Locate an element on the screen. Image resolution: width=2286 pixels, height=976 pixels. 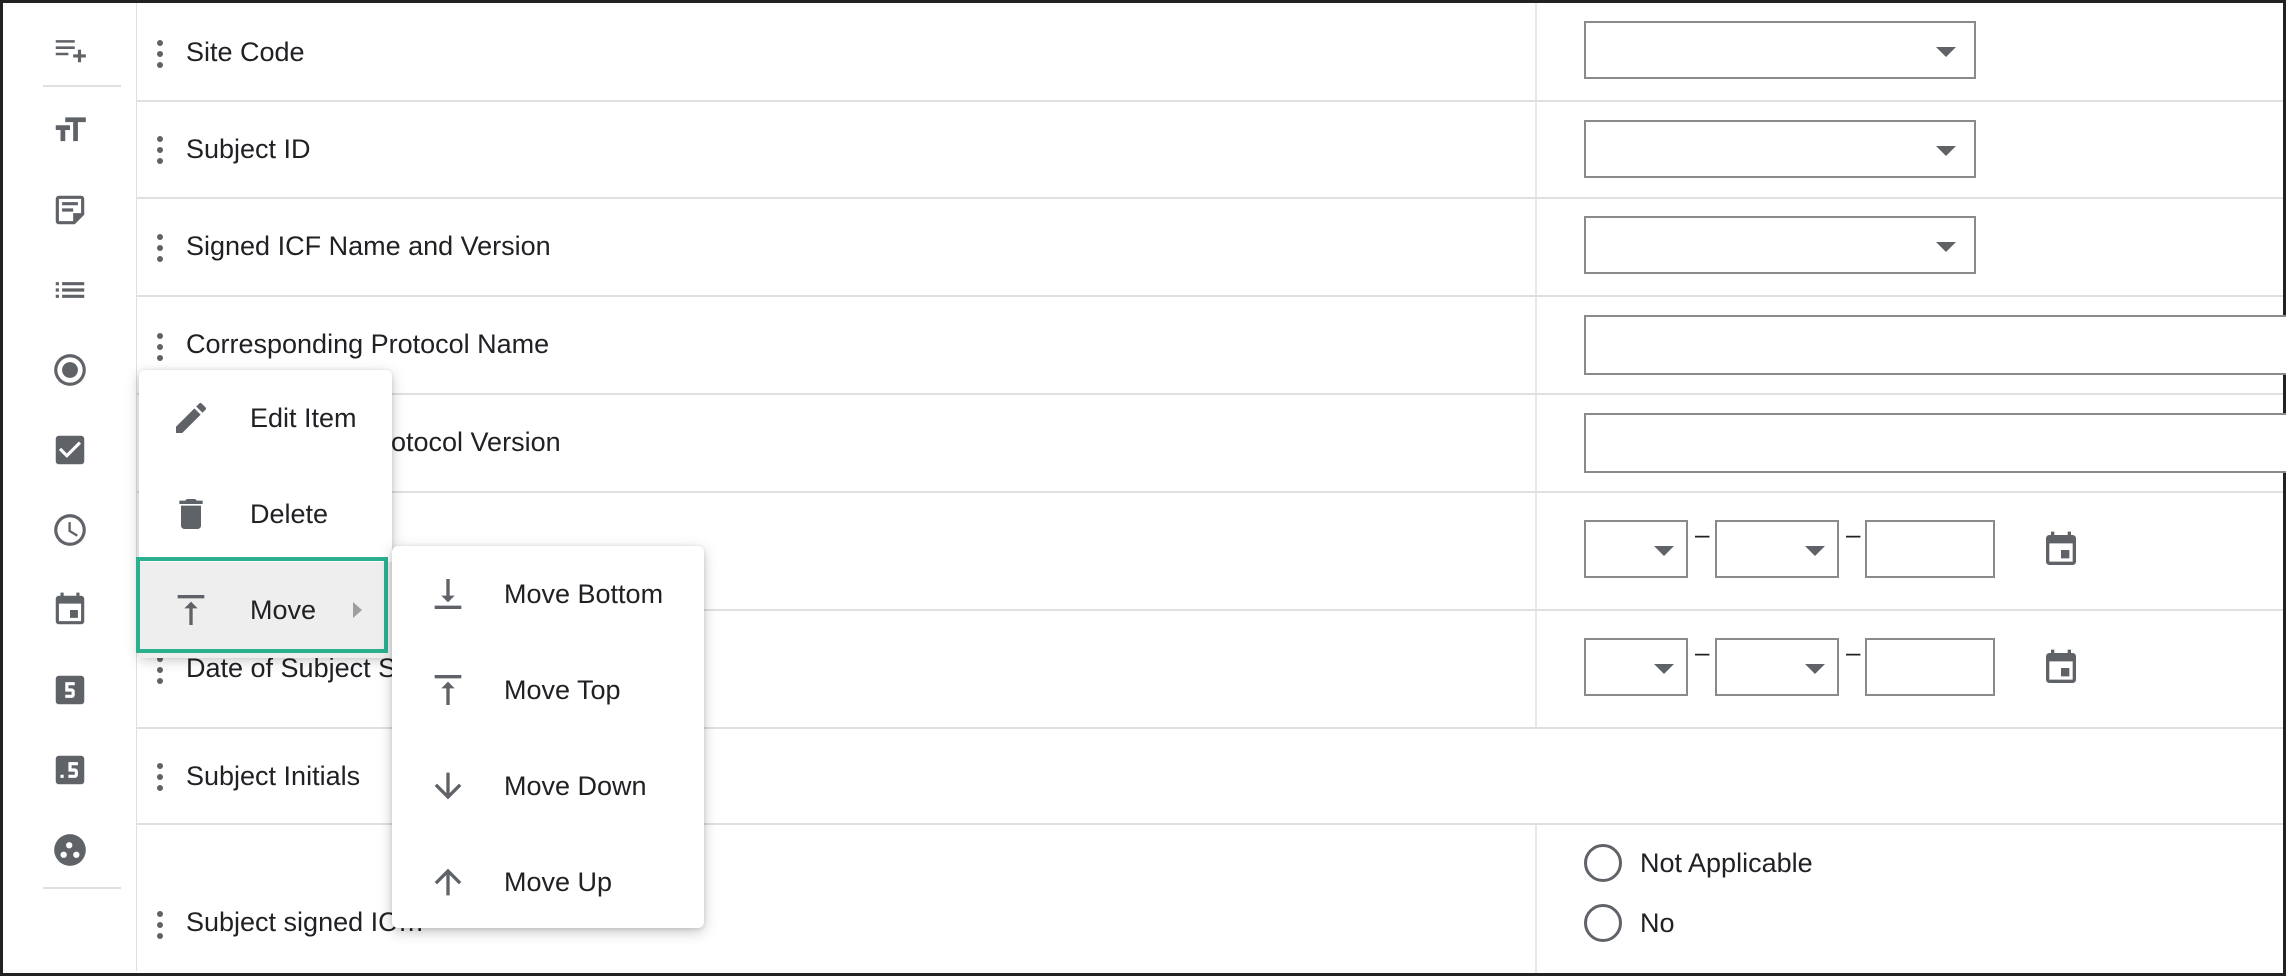
radio-label: No is located at coordinates (1657, 922).